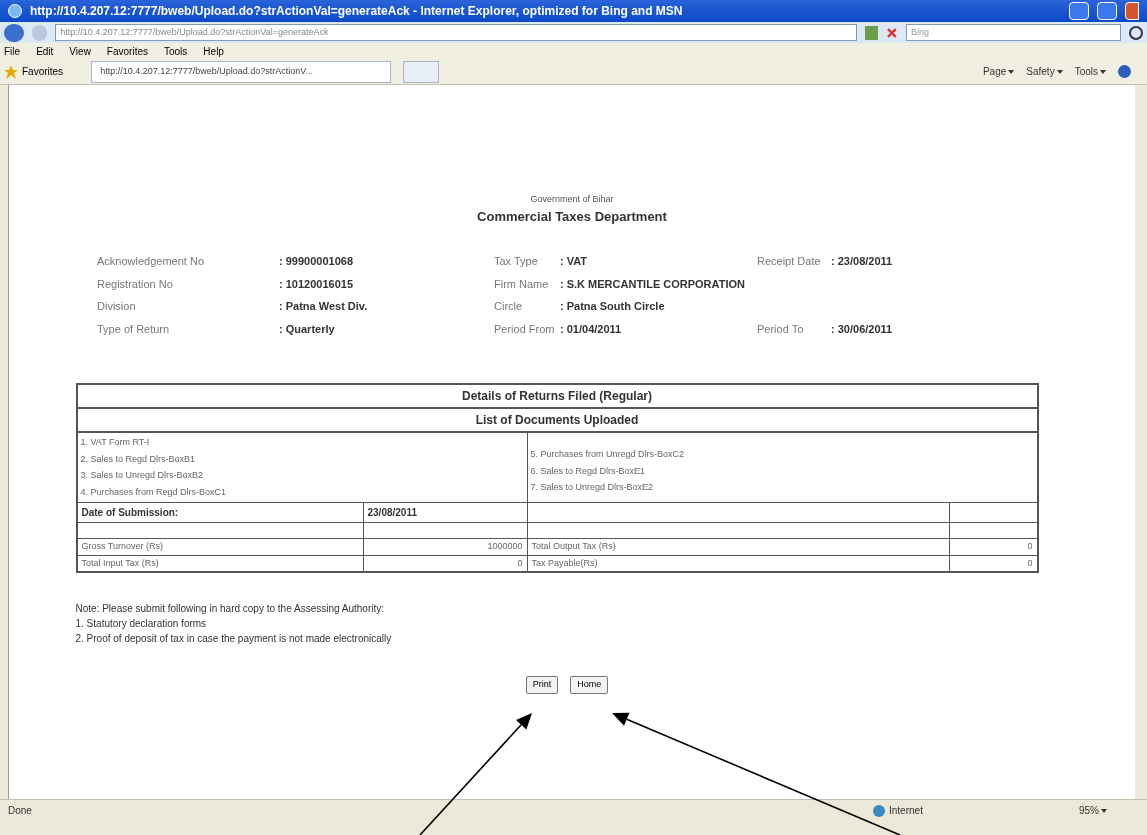 Image resolution: width=1147 pixels, height=835 pixels. What do you see at coordinates (80, 51) in the screenshot?
I see `menu-item: View` at bounding box center [80, 51].